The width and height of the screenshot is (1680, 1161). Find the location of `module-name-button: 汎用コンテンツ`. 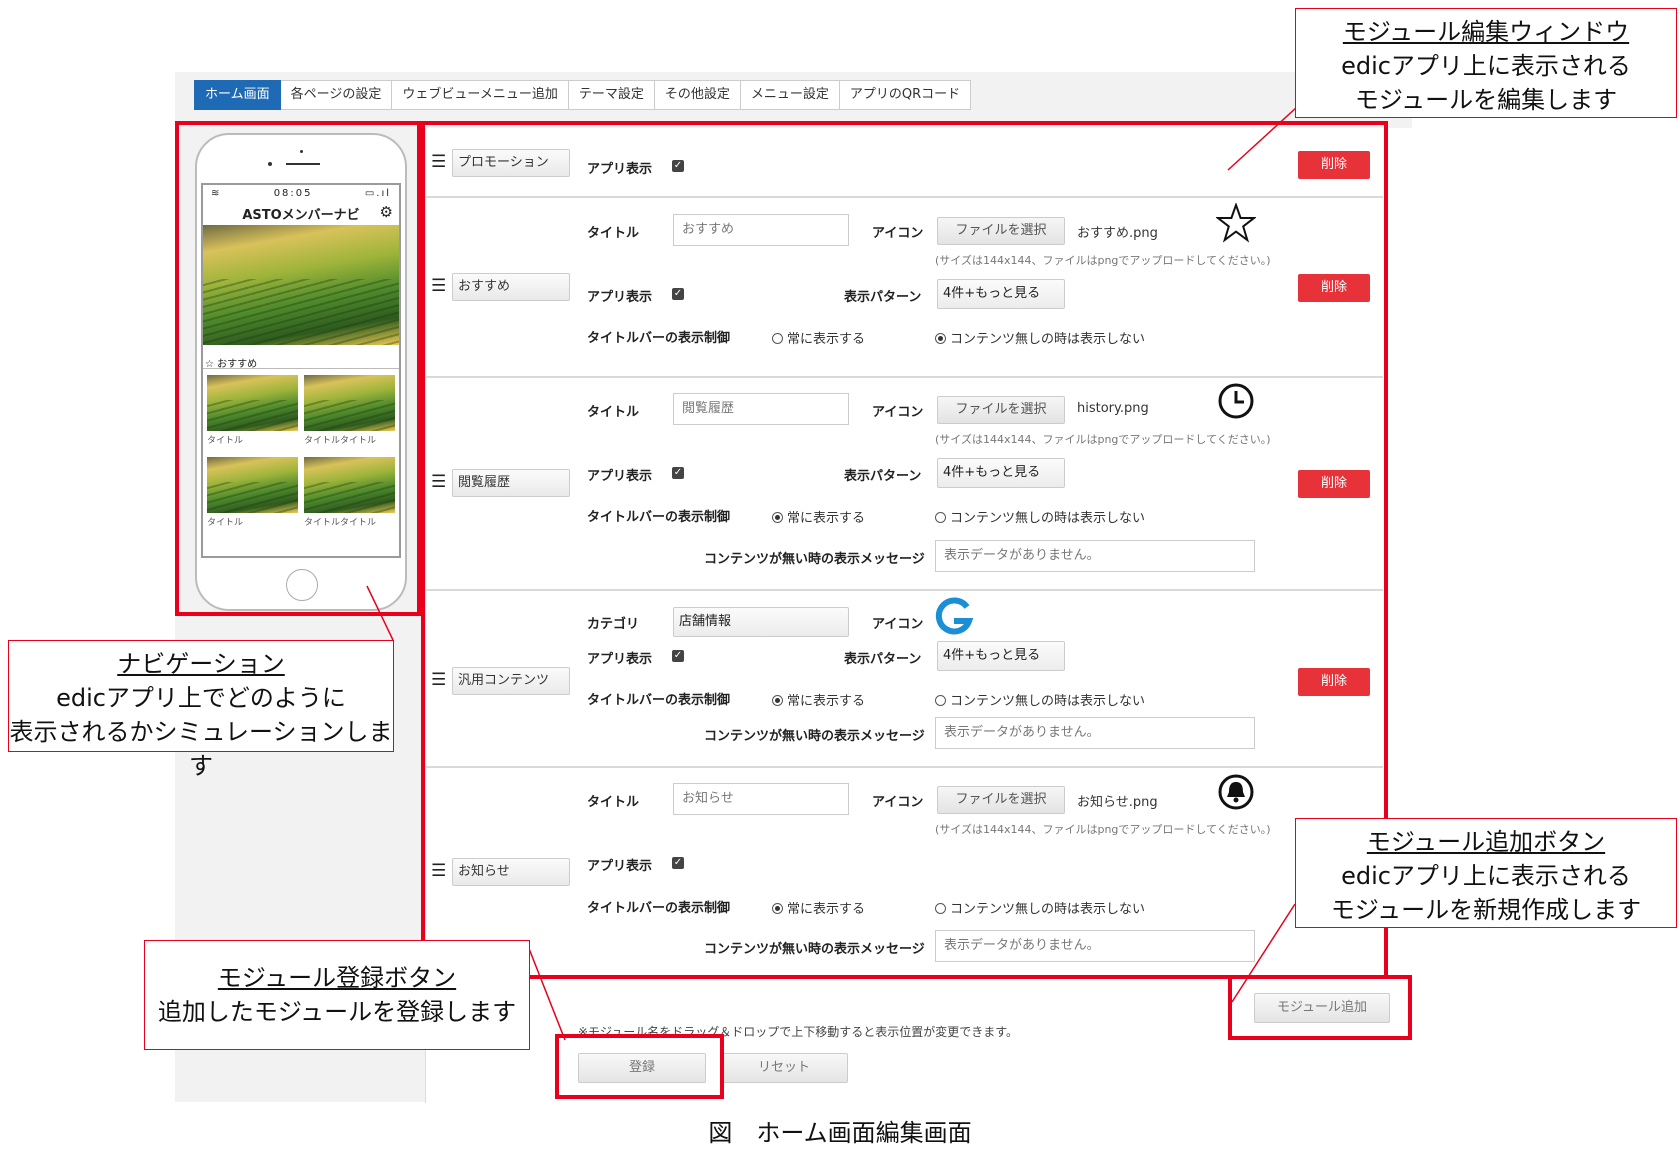

module-name-button: 汎用コンテンツ is located at coordinates (511, 681).